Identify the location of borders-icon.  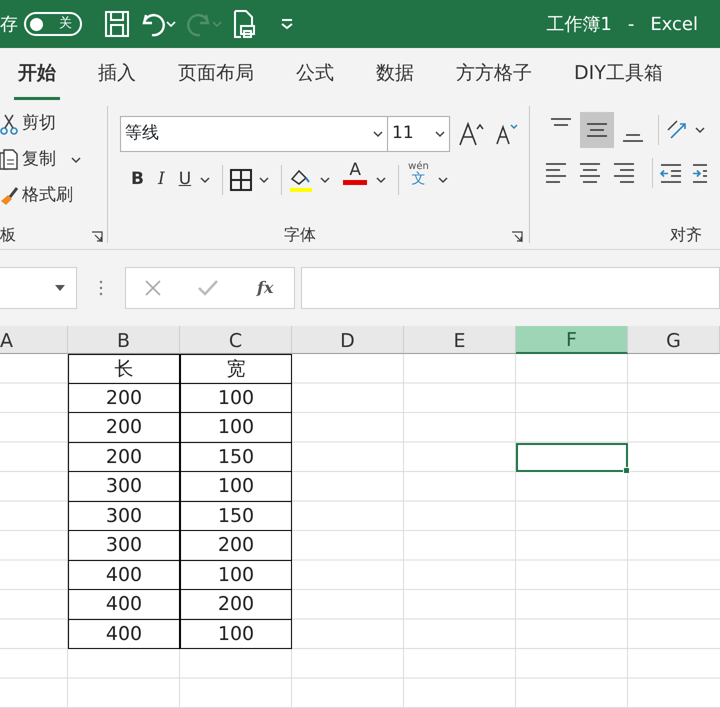
(241, 180).